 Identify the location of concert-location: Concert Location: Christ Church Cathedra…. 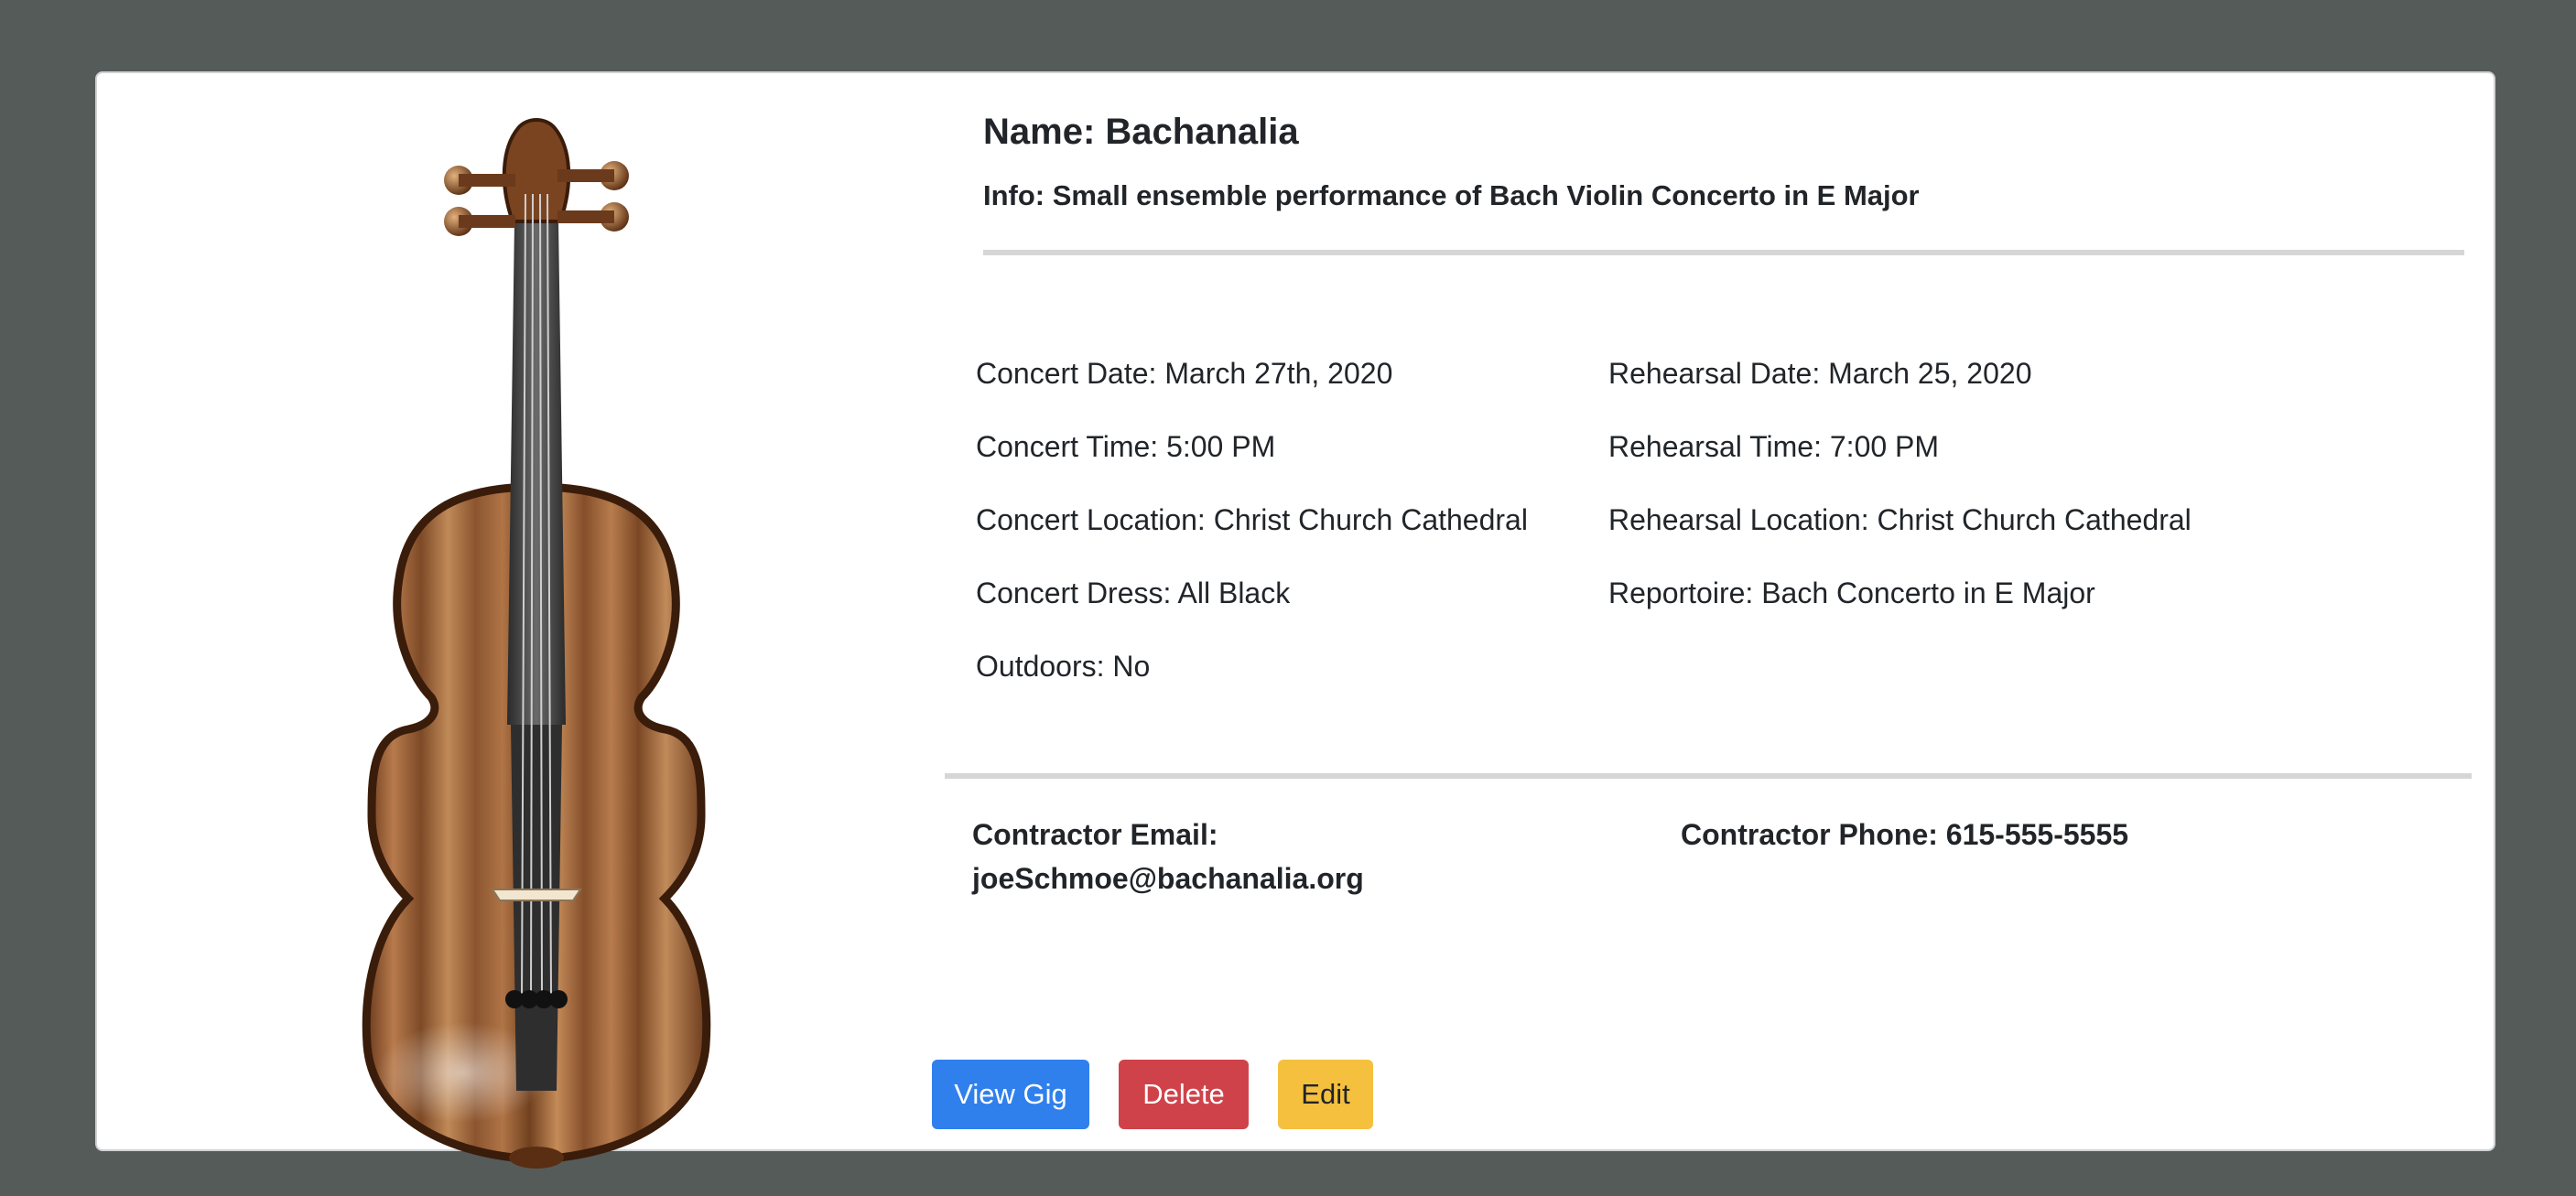
(1252, 519).